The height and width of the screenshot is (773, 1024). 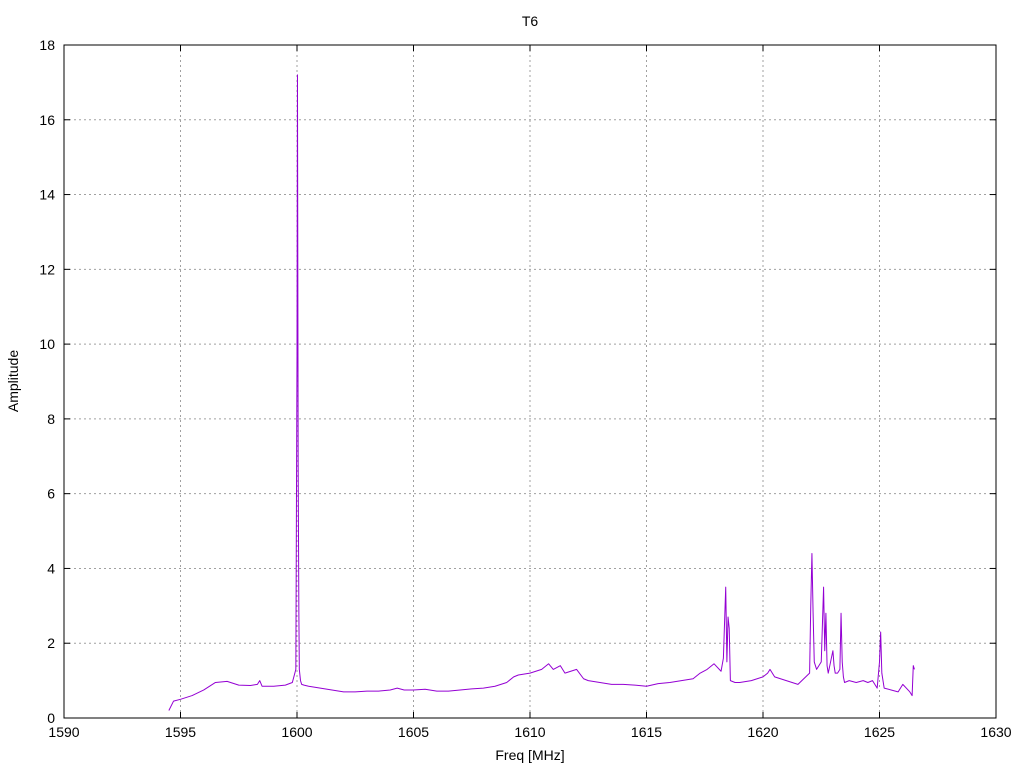 I want to click on x-tick-label: 1600, so click(x=296, y=732).